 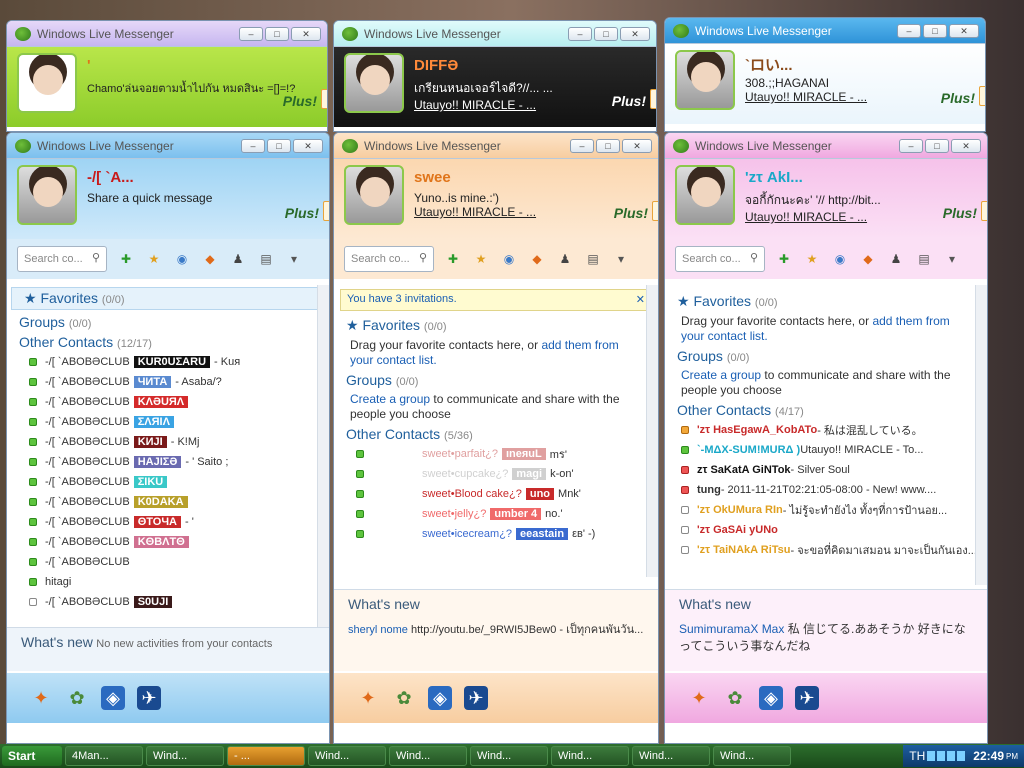 I want to click on contact-row: -/[ `ABOBƏCLUB KИJI - K!Mj, so click(x=168, y=442).